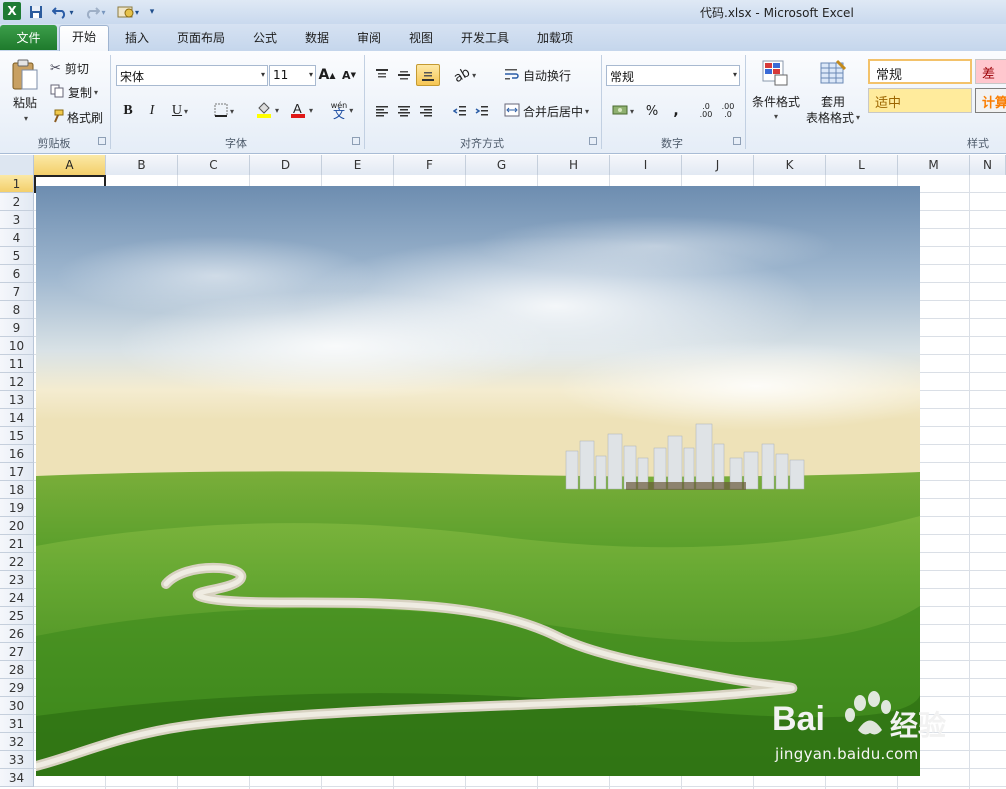 The height and width of the screenshot is (789, 1006). Describe the element at coordinates (180, 111) in the screenshot. I see `underline-button: U ▾` at that location.